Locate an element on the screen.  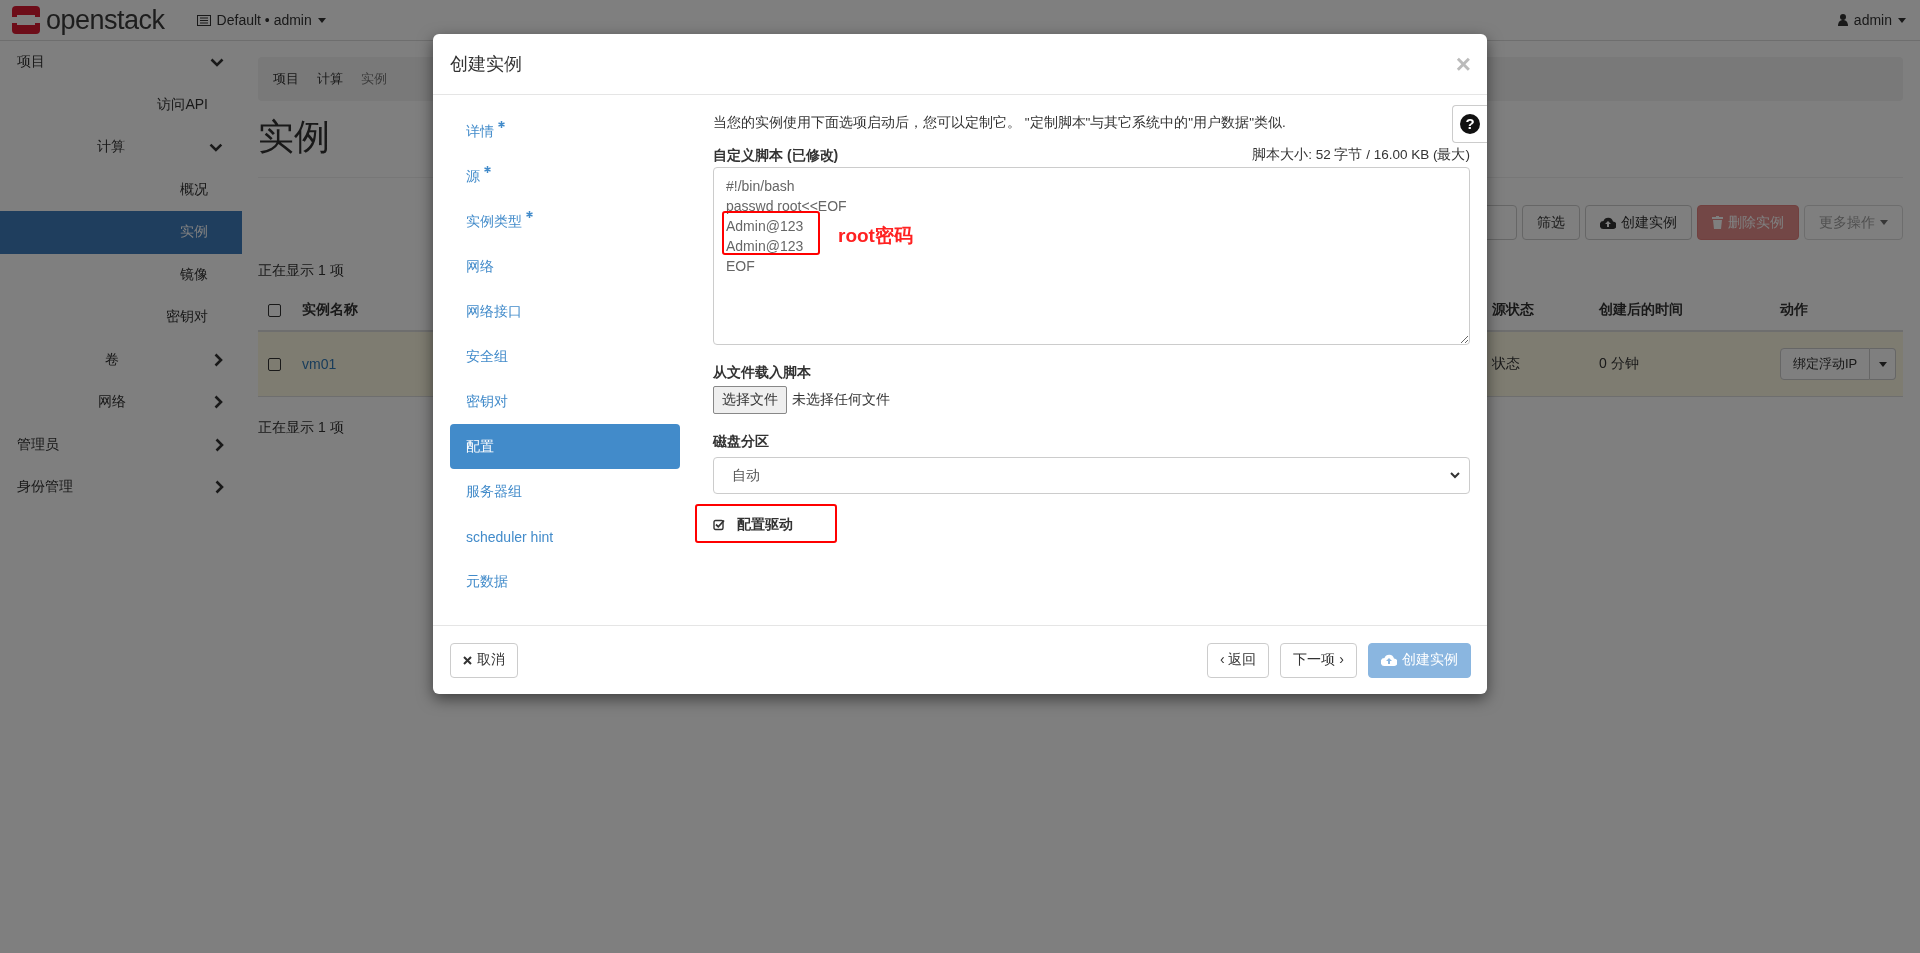
logo-text: openstack is located at coordinates (105, 20).